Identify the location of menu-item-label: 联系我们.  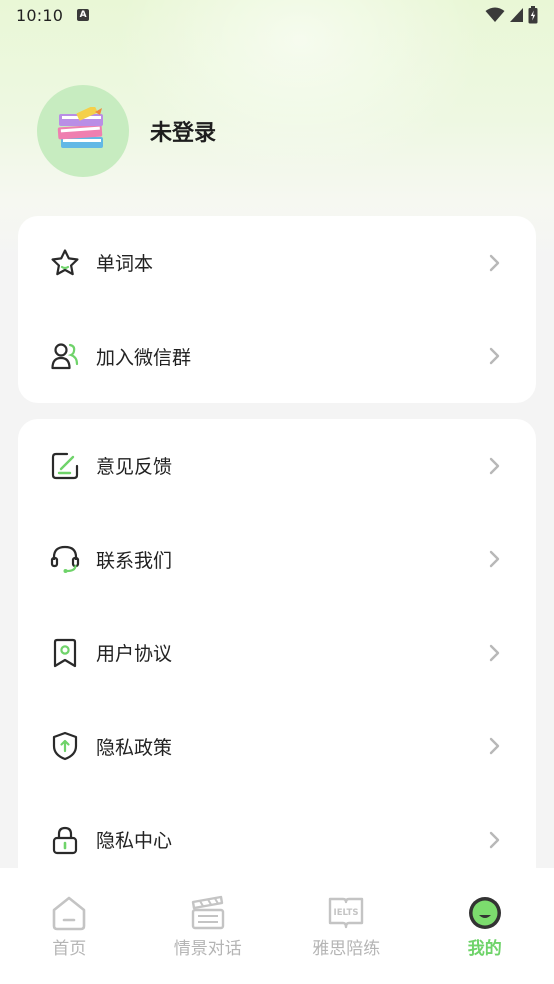
(134, 560).